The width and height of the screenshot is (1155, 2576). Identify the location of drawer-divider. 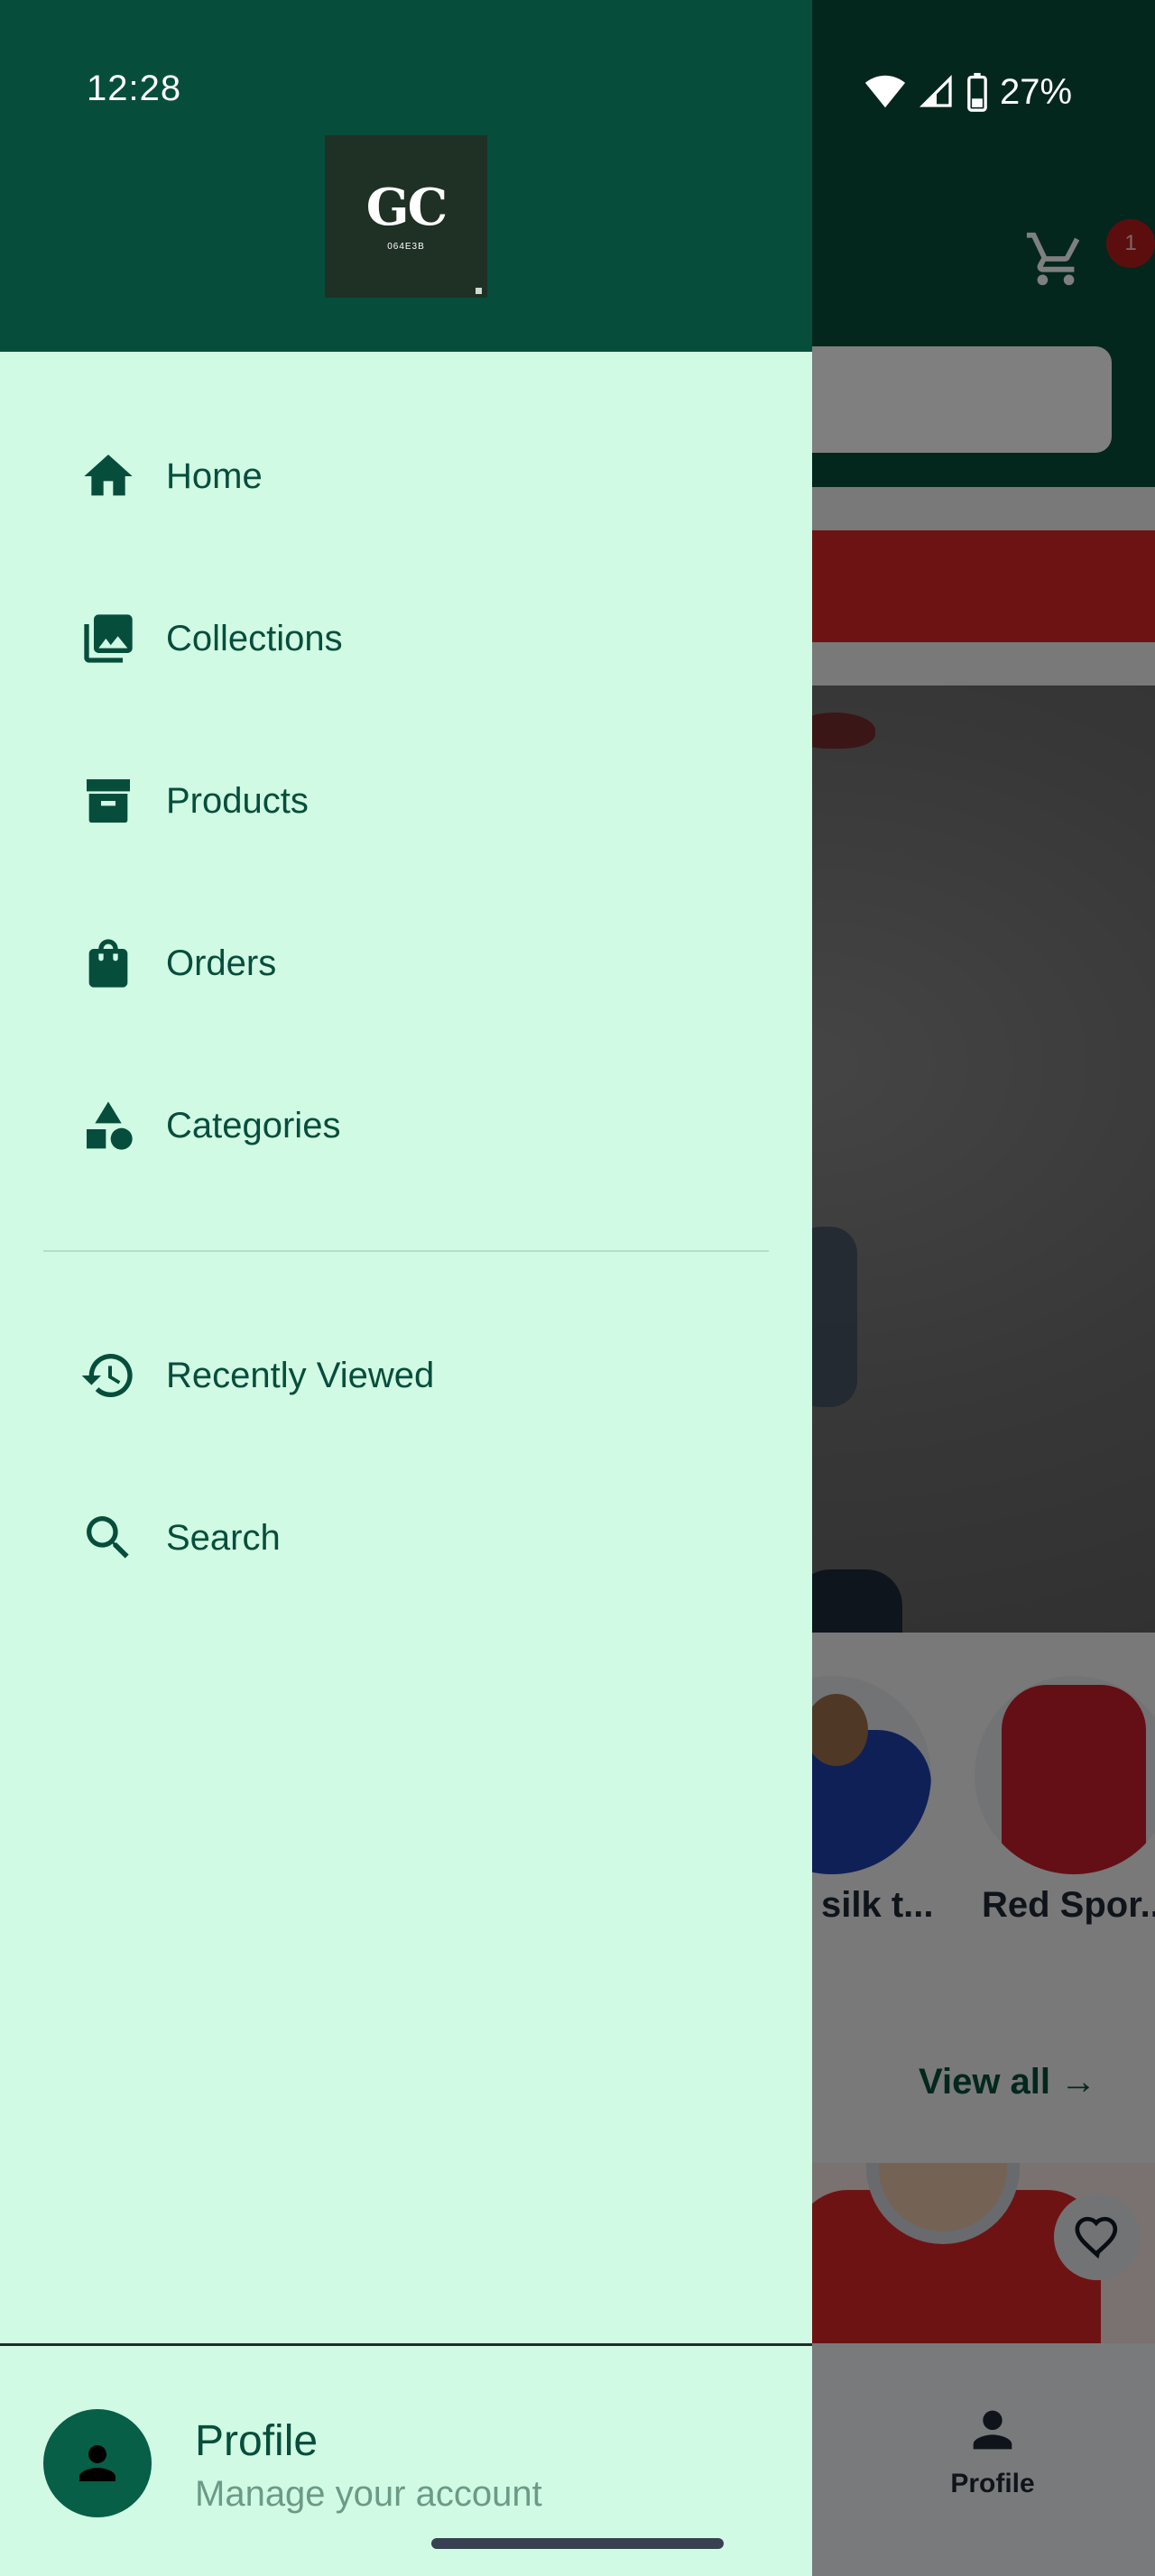
(406, 1251).